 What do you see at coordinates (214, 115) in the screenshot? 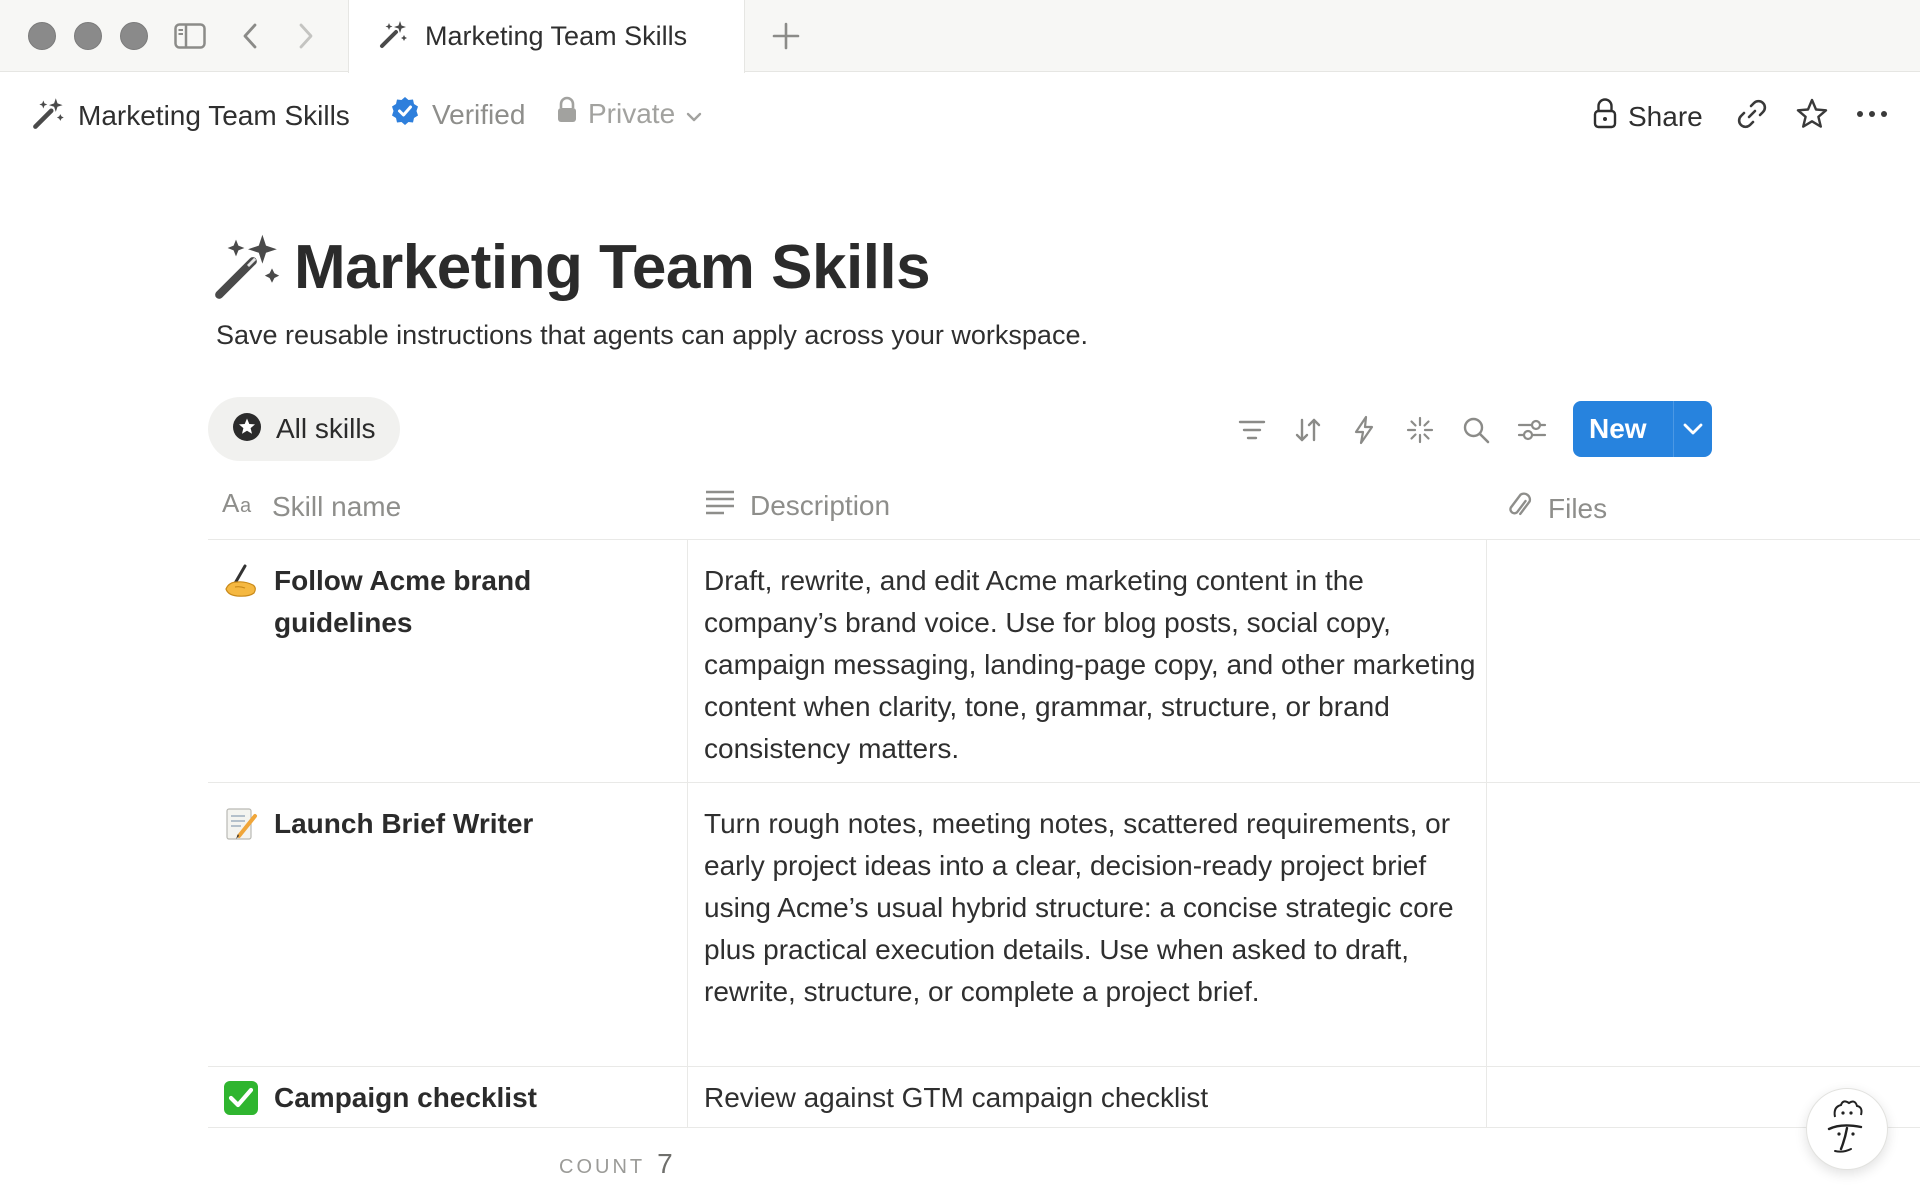
I see `breadcrumb-title: Marketing Team Skills` at bounding box center [214, 115].